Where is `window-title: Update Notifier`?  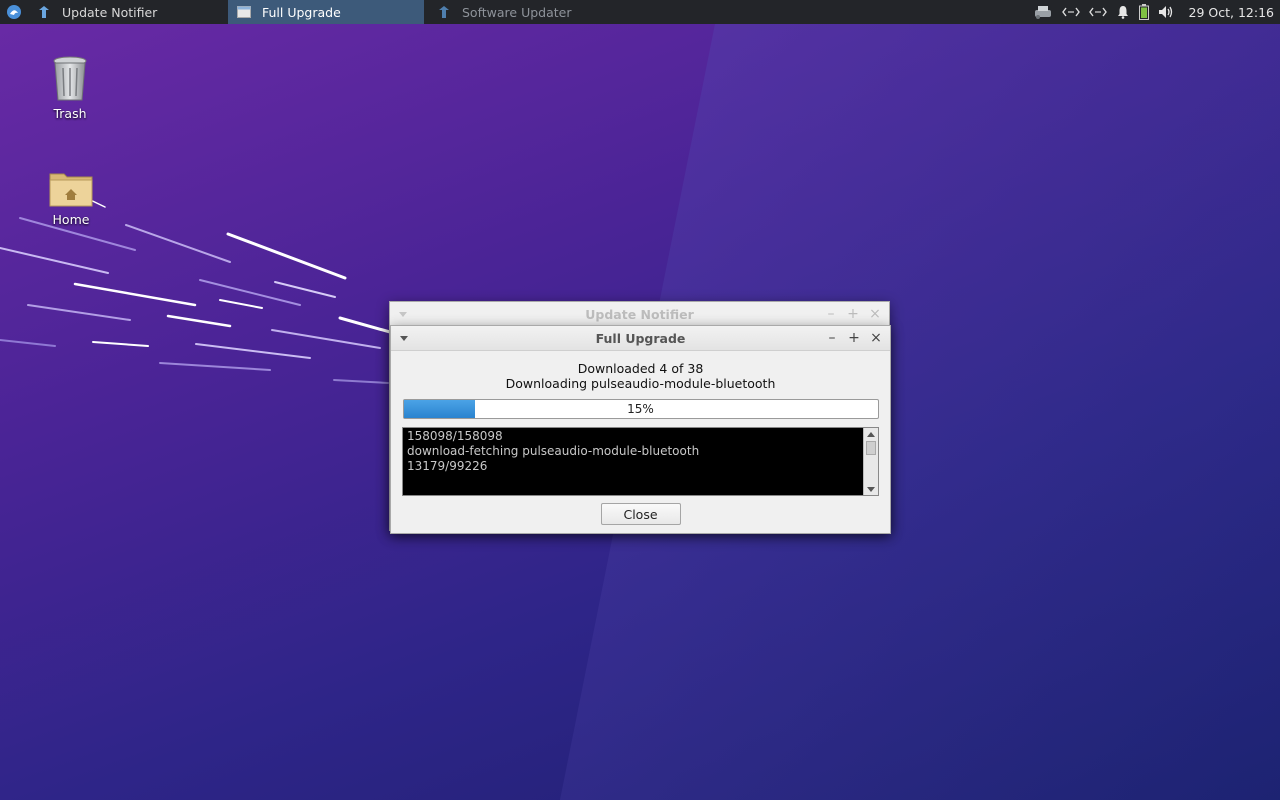
window-title: Update Notifier is located at coordinates (639, 314).